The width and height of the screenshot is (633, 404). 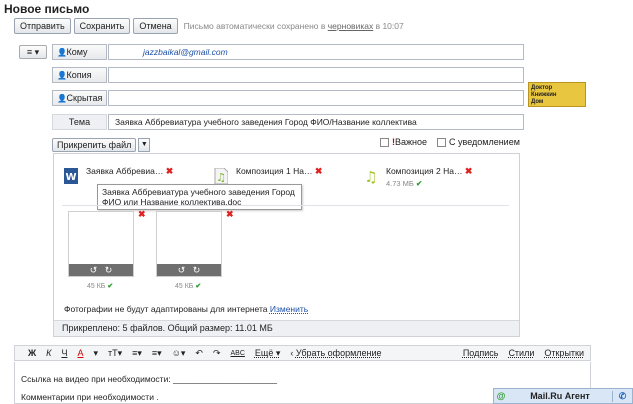 What do you see at coordinates (501, 396) in the screenshot?
I see `agent-status-icon: @` at bounding box center [501, 396].